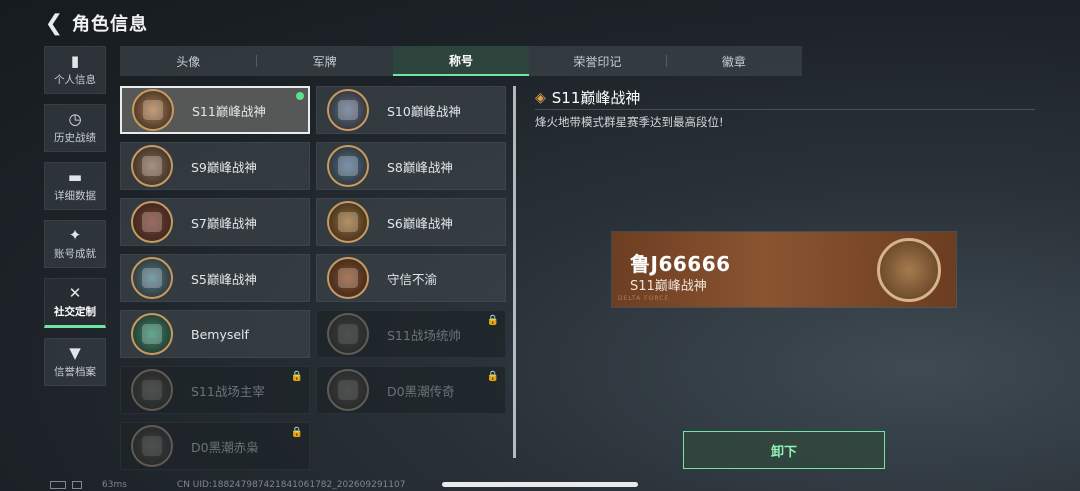 The height and width of the screenshot is (491, 1080). What do you see at coordinates (668, 286) in the screenshot?
I see `nameplate-title: S11巅峰战神` at bounding box center [668, 286].